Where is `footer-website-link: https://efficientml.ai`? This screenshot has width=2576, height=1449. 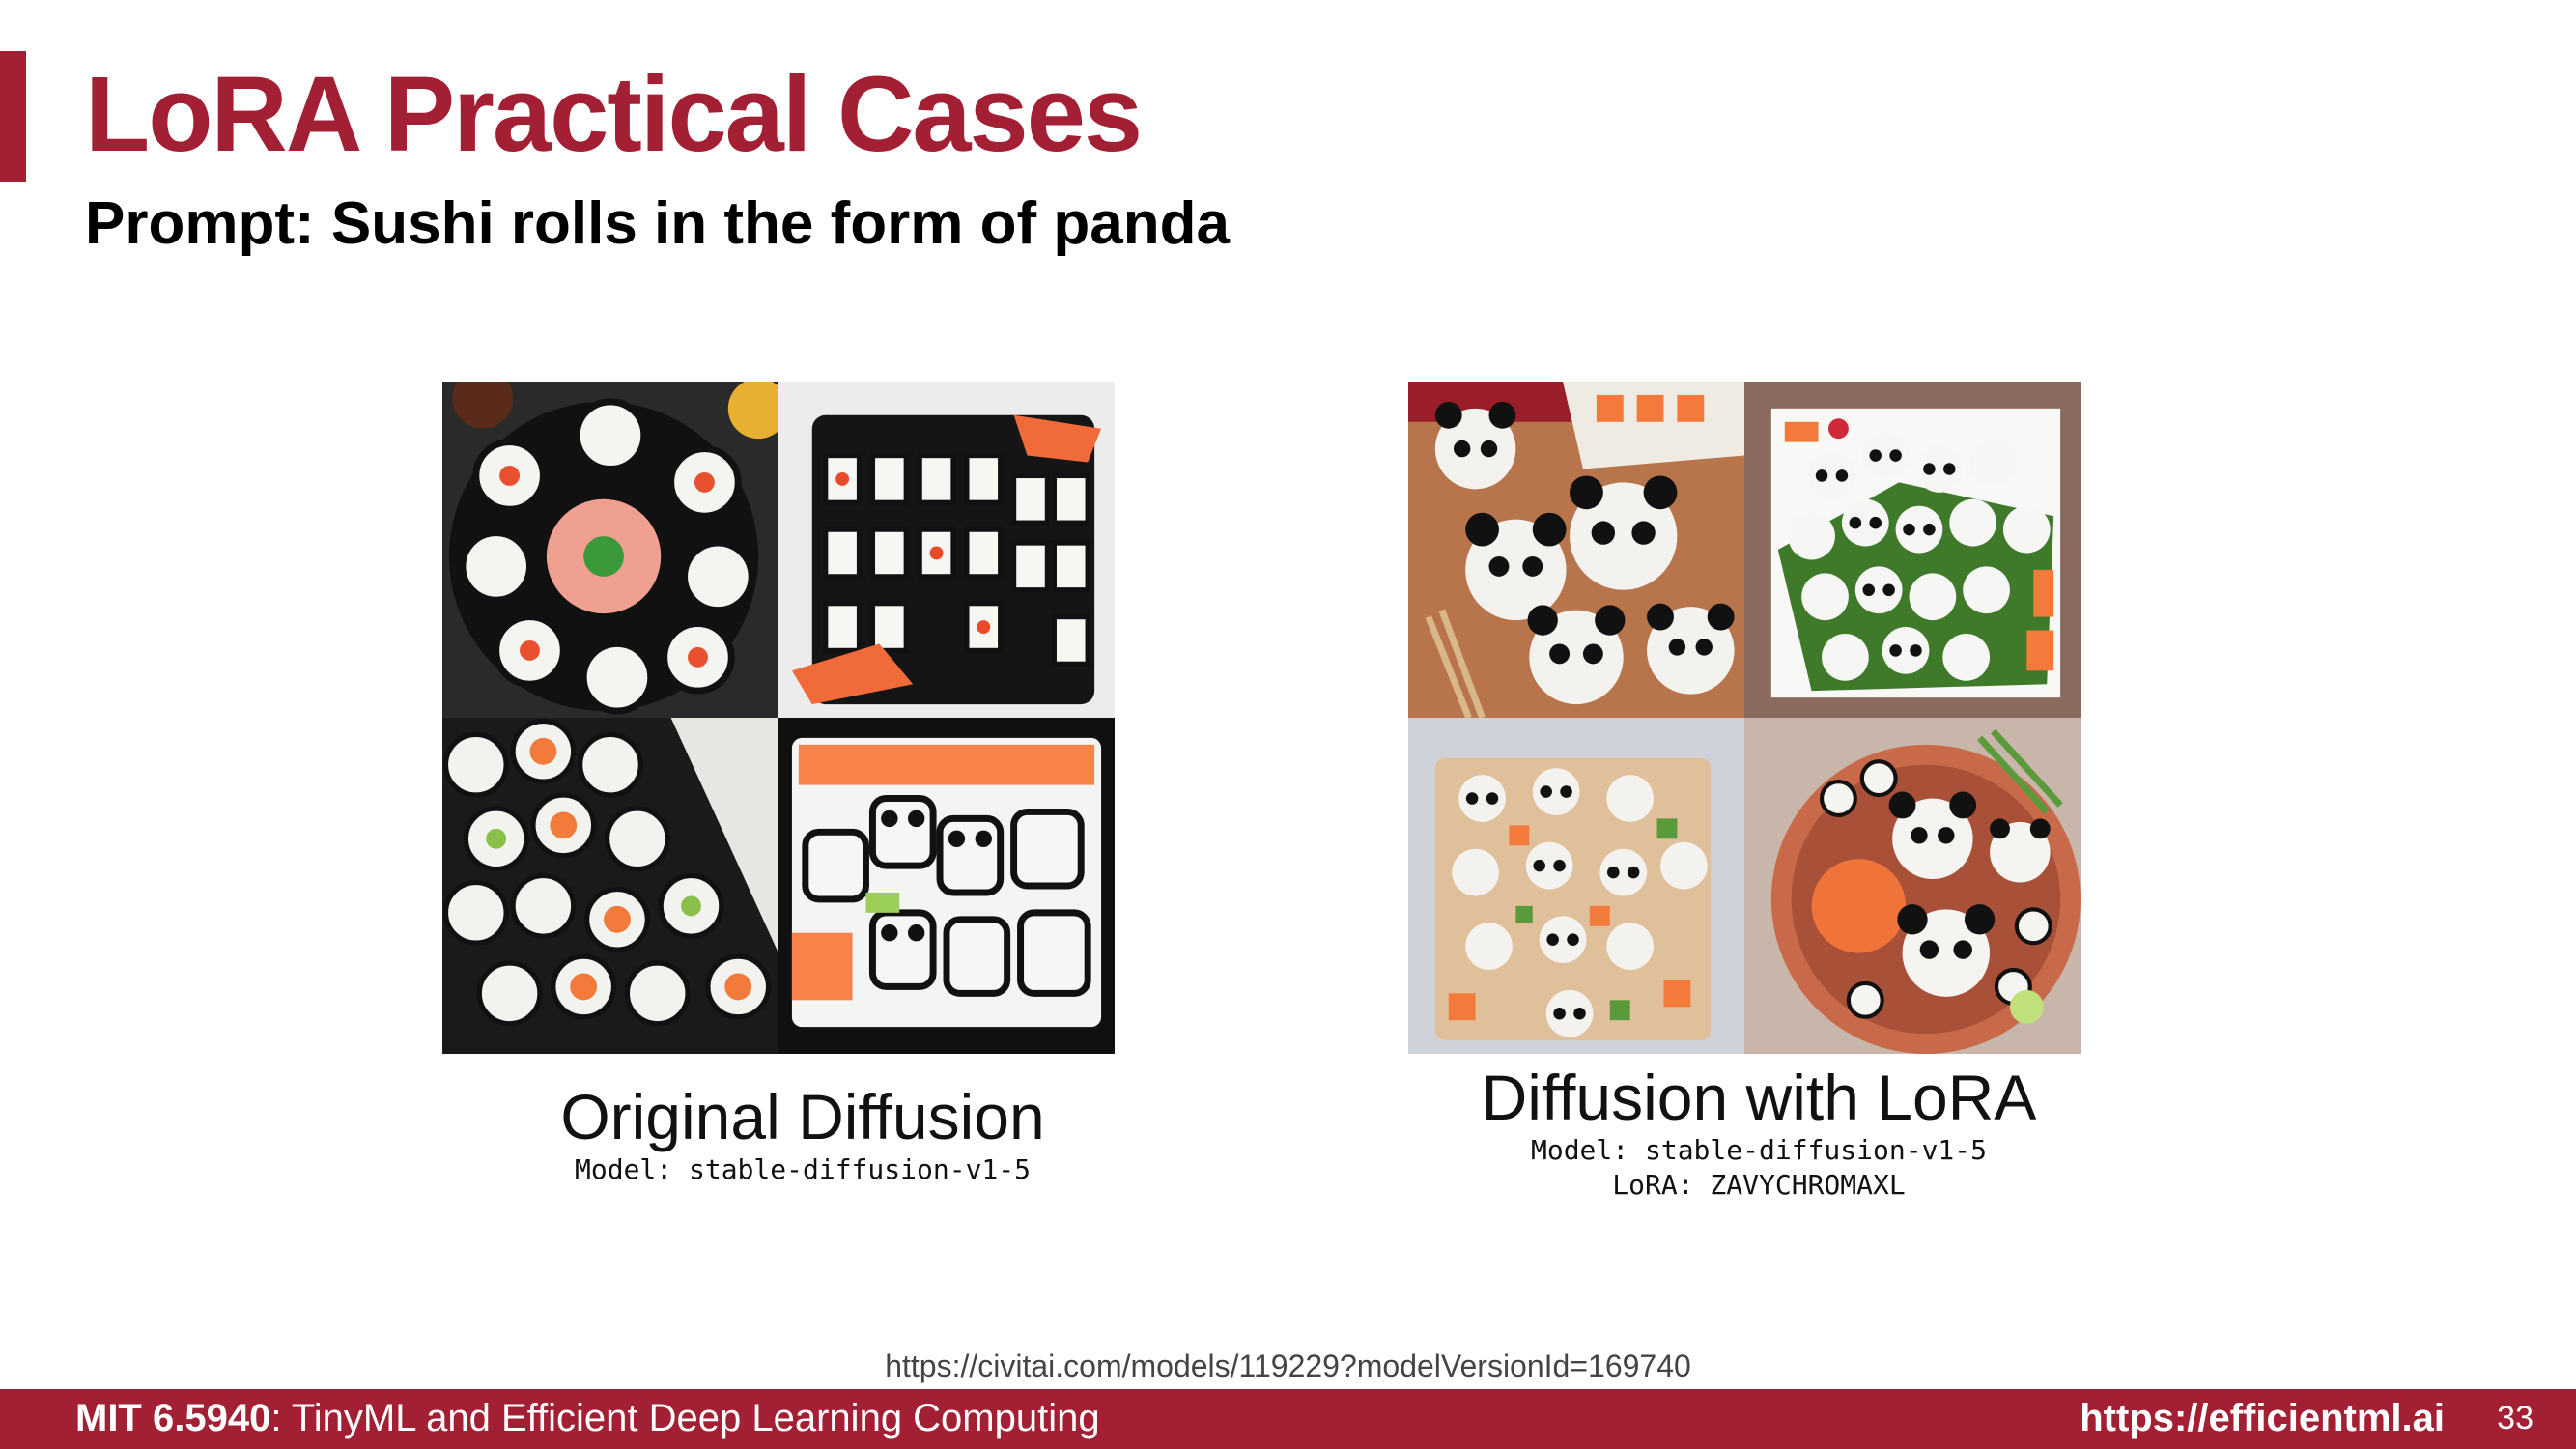 footer-website-link: https://efficientml.ai is located at coordinates (2262, 1418).